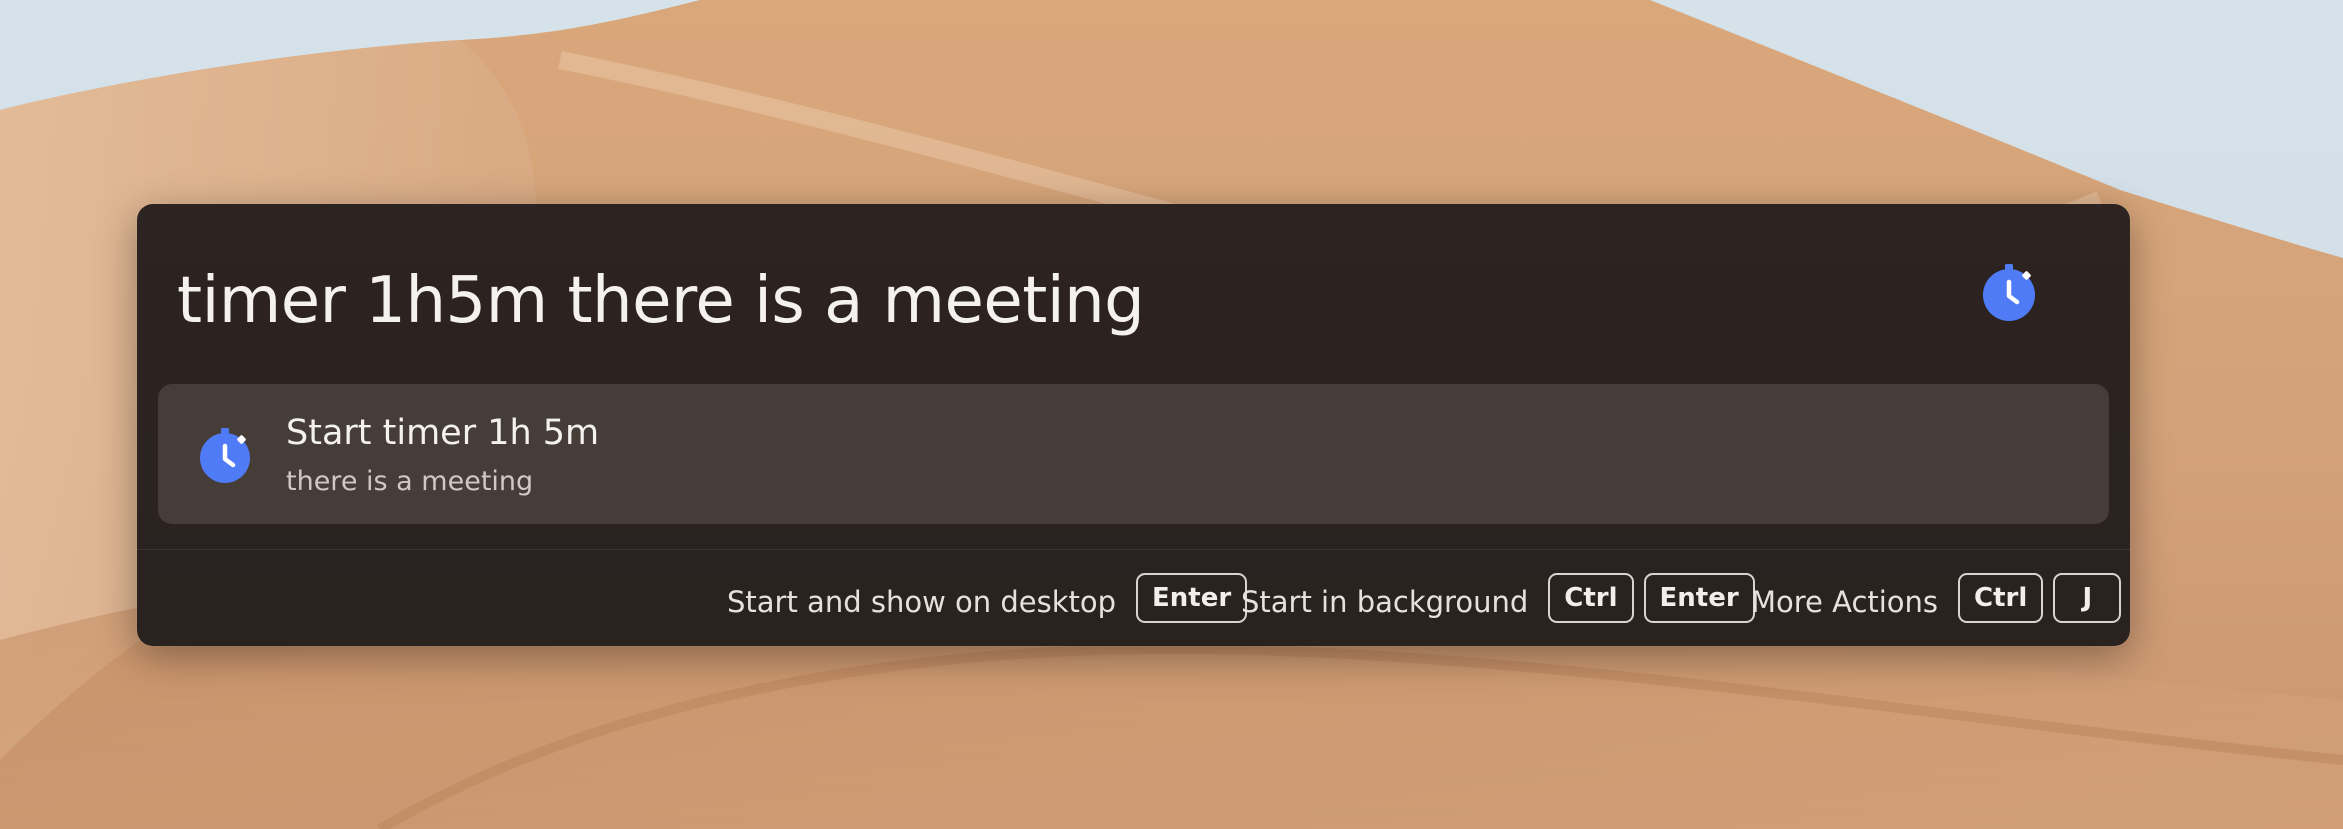 The image size is (2343, 829). I want to click on action-start-and-show: Start and show on desktop Enter, so click(987, 598).